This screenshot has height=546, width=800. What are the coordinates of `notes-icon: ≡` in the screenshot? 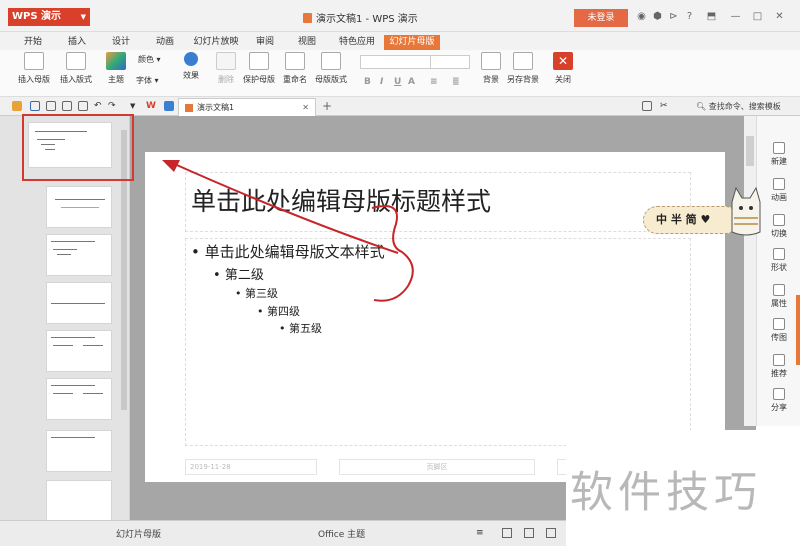 It's located at (481, 533).